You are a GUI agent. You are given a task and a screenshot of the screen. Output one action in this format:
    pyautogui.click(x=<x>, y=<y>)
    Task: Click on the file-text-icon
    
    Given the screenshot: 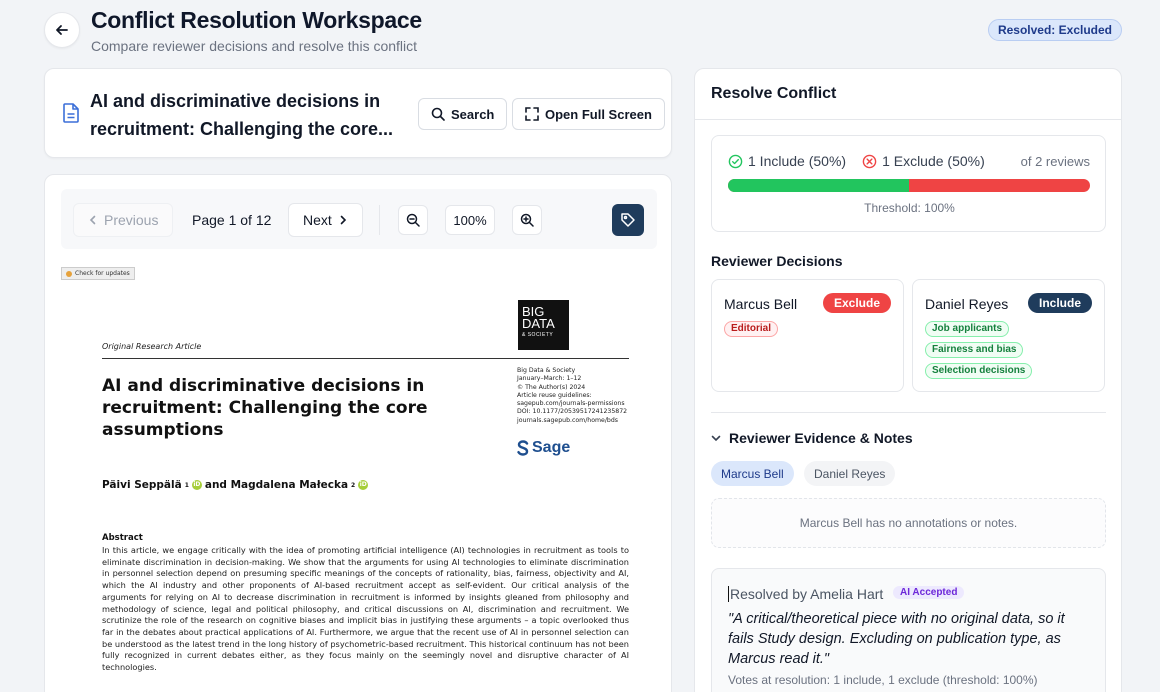 What is the action you would take?
    pyautogui.click(x=71, y=113)
    